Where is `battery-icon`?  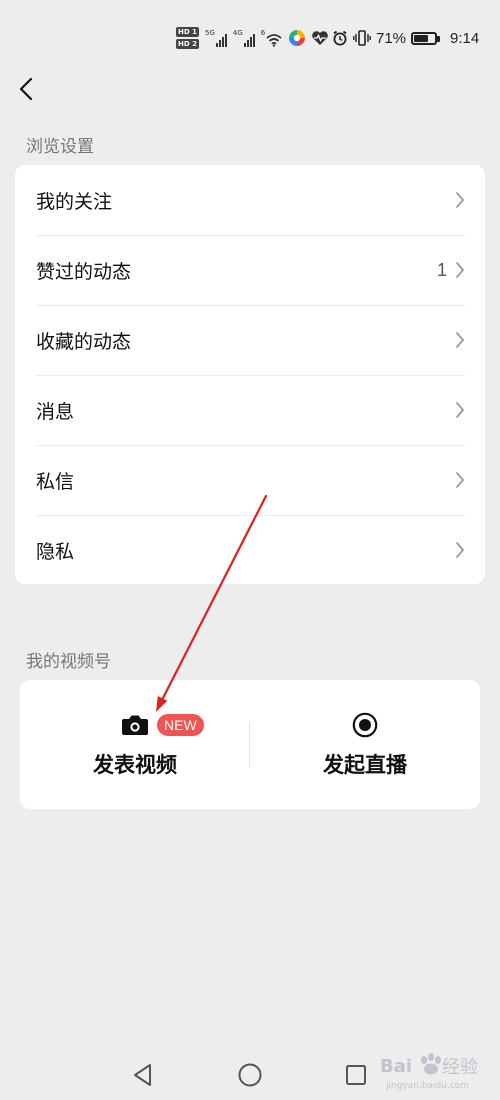 battery-icon is located at coordinates (426, 38).